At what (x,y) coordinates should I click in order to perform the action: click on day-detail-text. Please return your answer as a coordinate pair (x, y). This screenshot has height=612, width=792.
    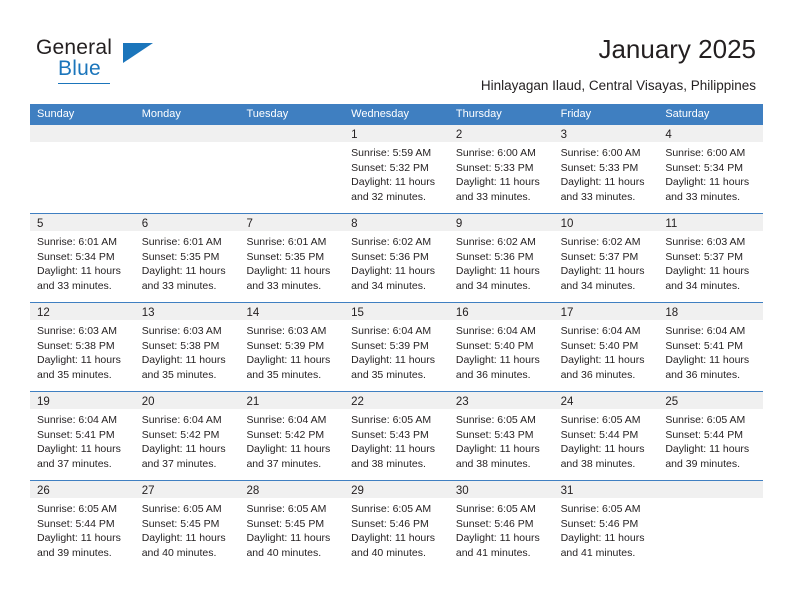
    Looking at the image, I should click on (187, 144).